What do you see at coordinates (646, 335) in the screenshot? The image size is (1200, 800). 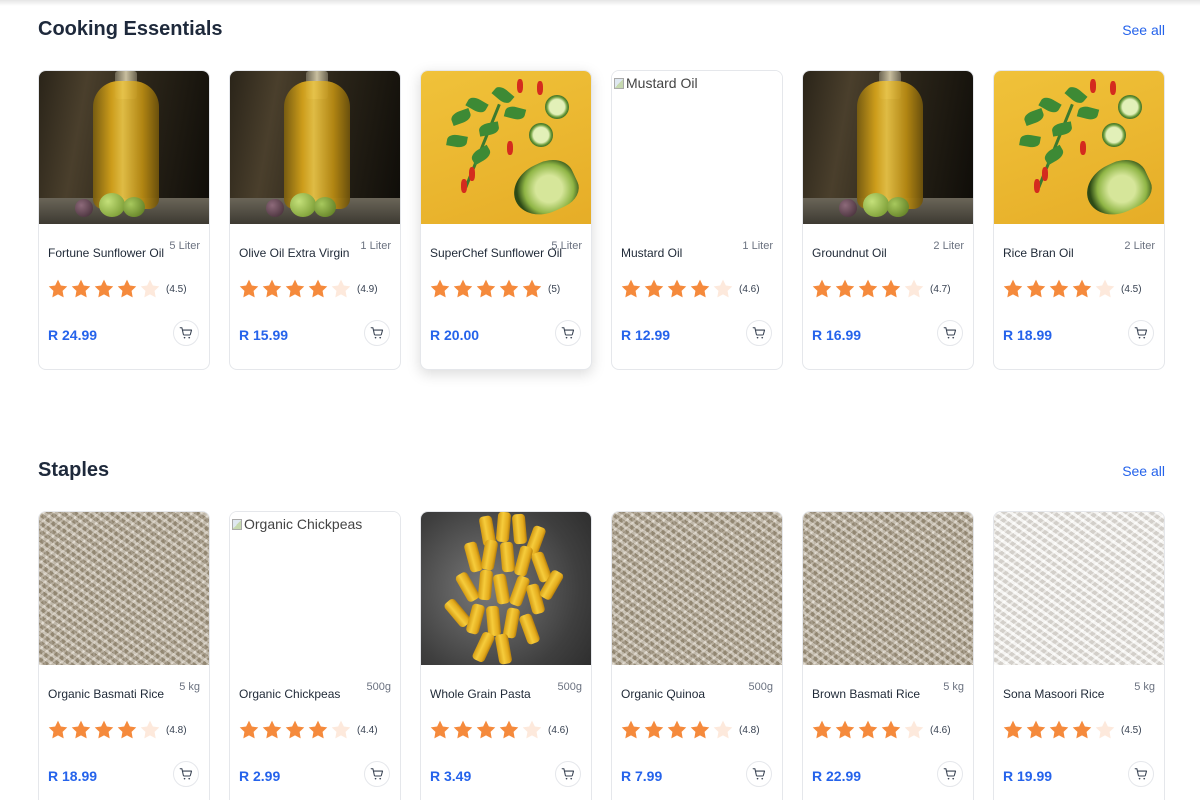 I see `product-price: R 12.99` at bounding box center [646, 335].